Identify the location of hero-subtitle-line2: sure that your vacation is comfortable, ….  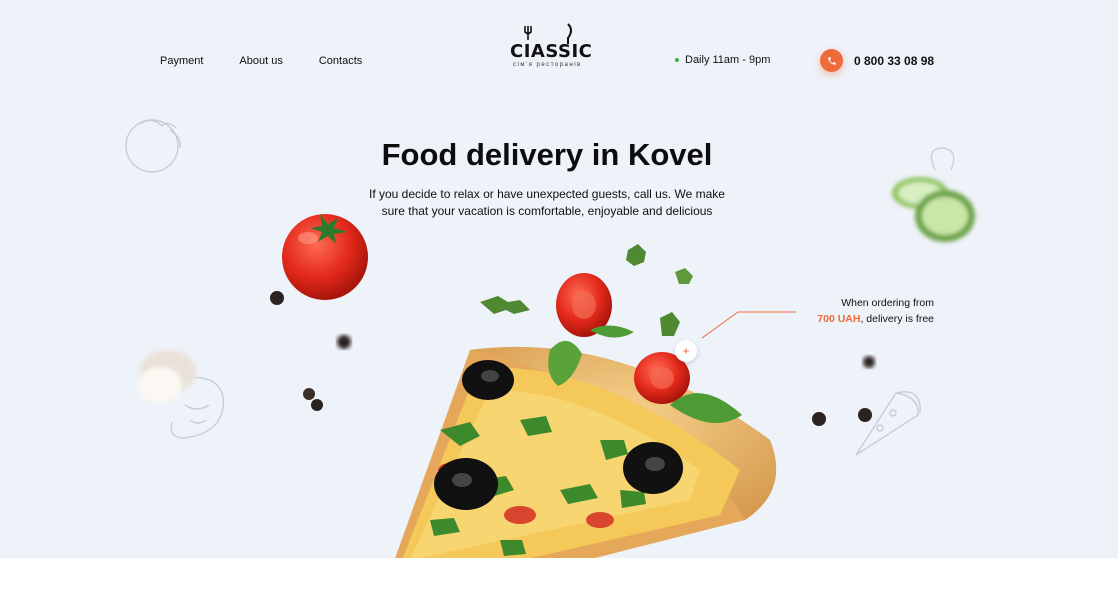
(547, 211).